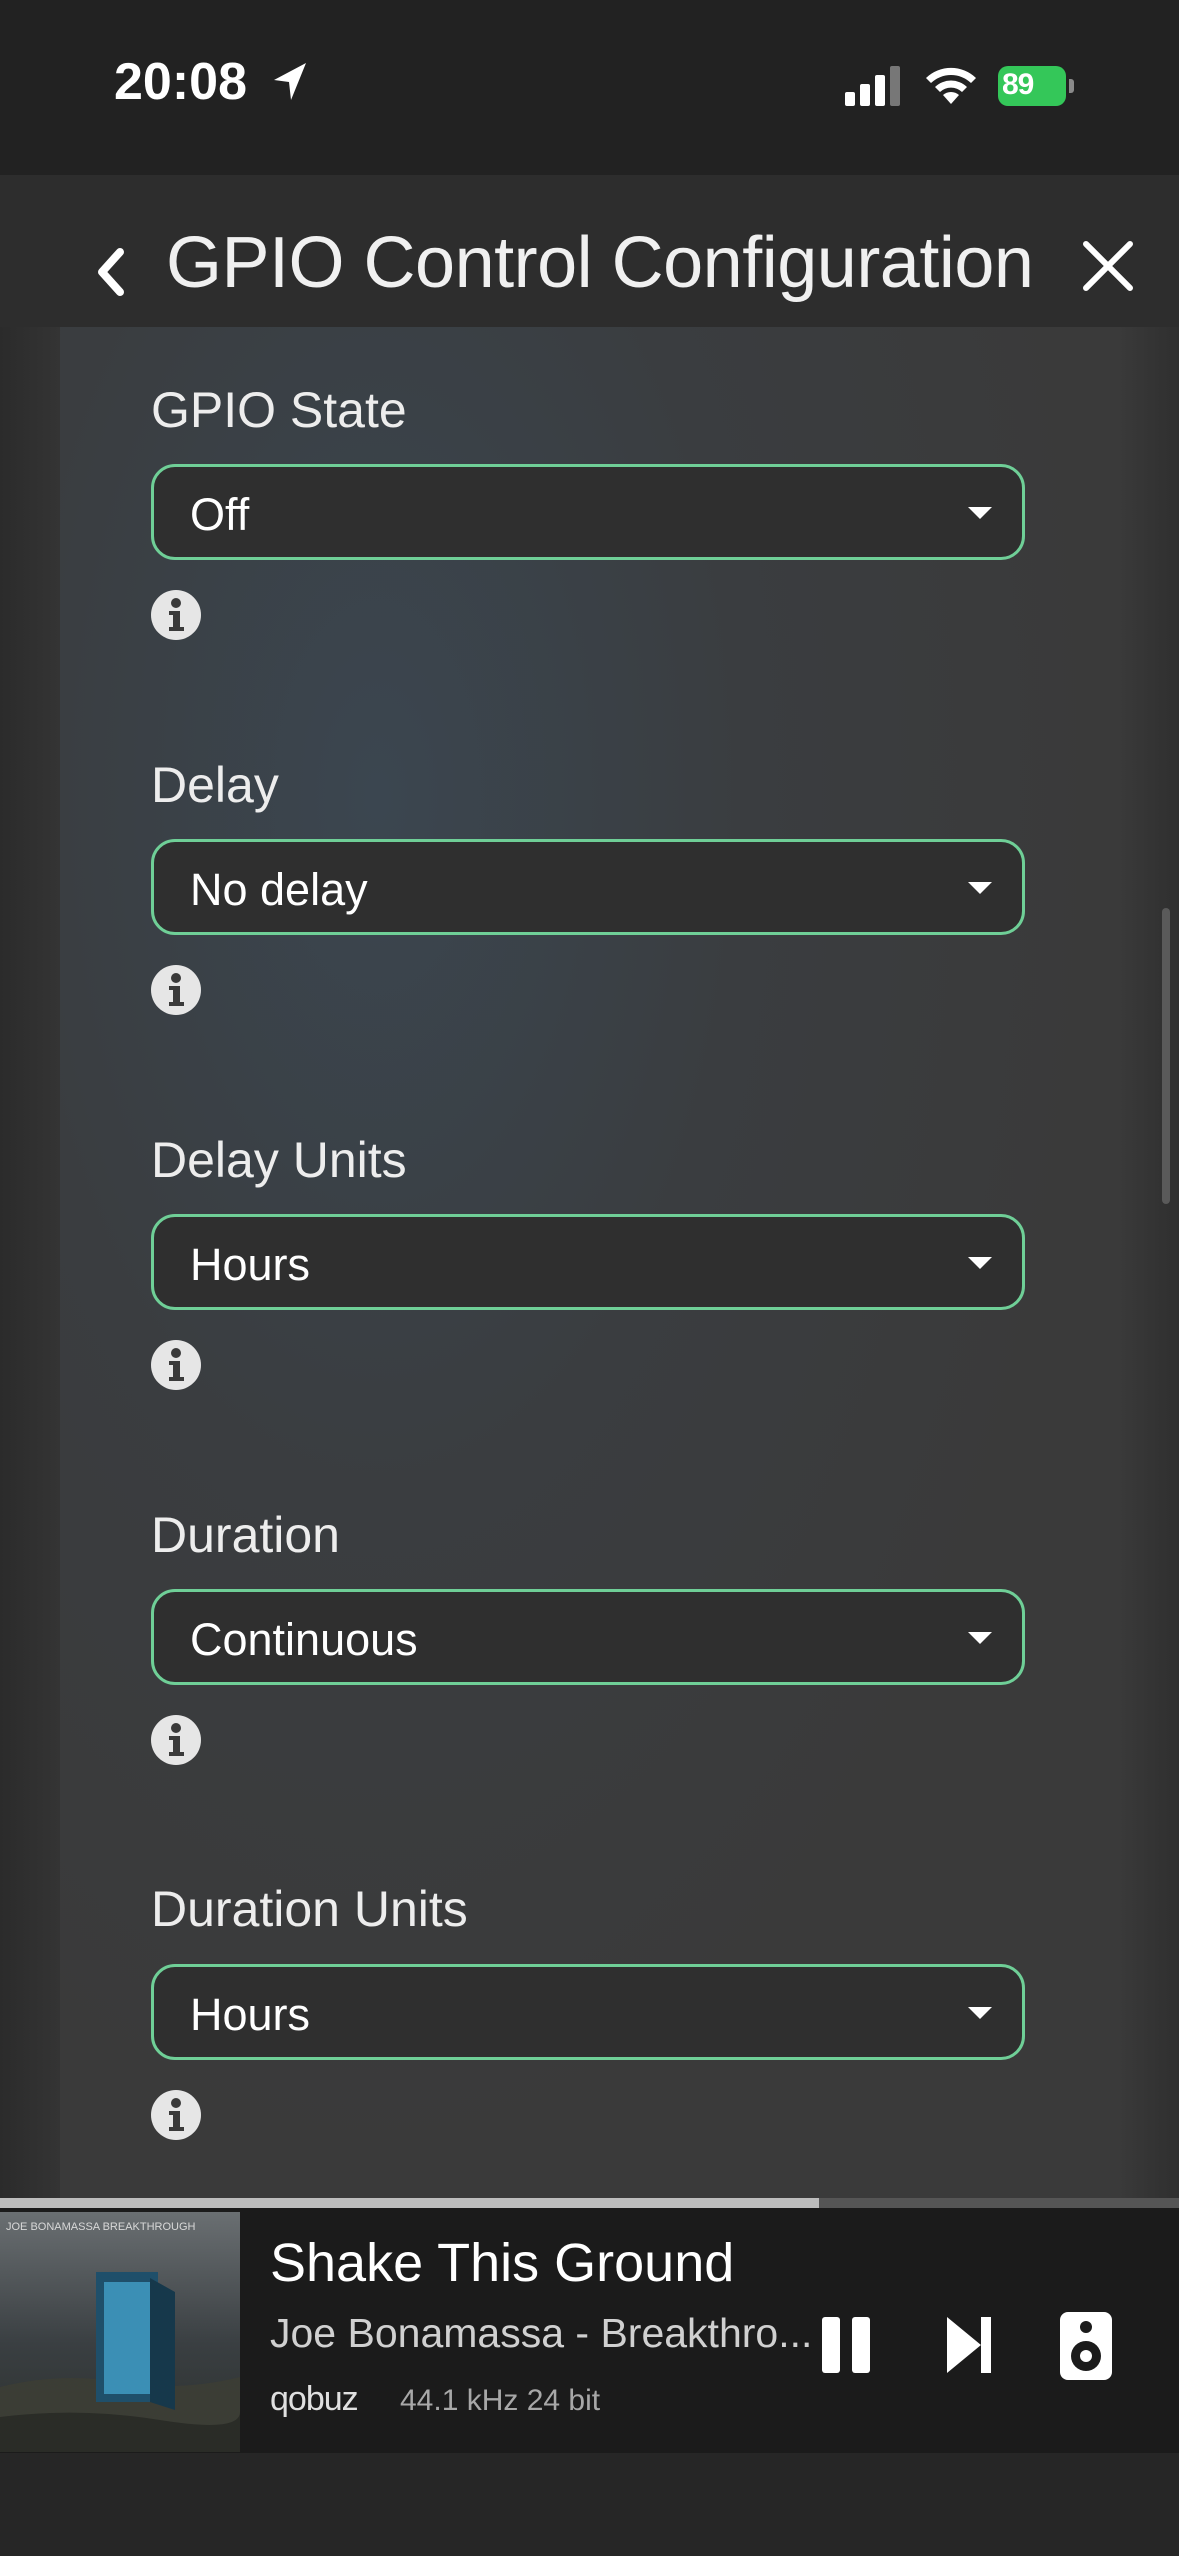 The height and width of the screenshot is (2556, 1179). Describe the element at coordinates (180, 82) in the screenshot. I see `status-time: 20:08` at that location.